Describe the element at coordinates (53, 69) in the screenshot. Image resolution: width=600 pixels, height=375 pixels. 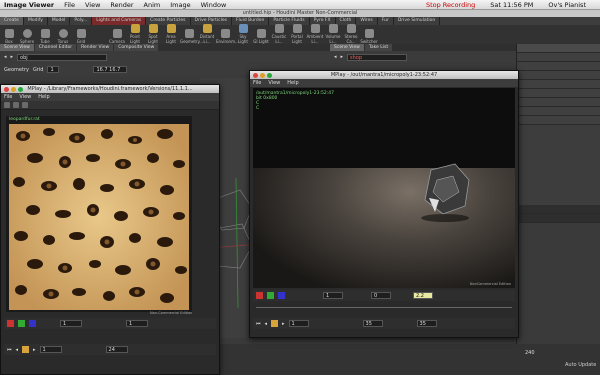
I see `frame-field: 1` at that location.